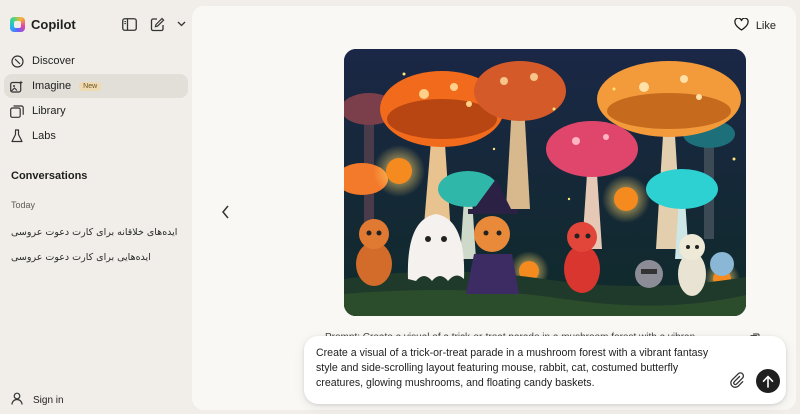 Image resolution: width=800 pixels, height=414 pixels. I want to click on sidebar-item-label: Library, so click(49, 111).